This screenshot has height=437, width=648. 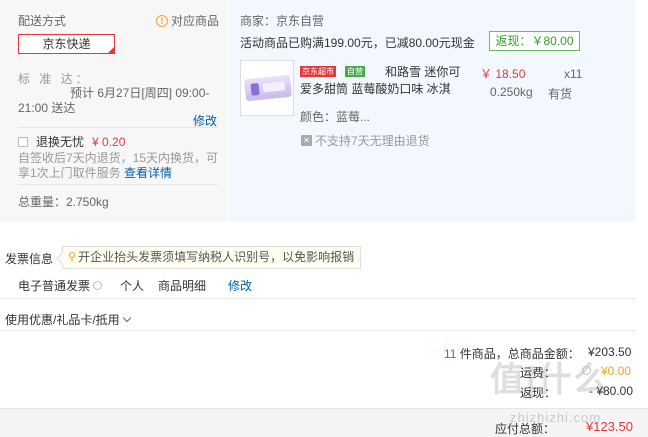 I want to click on jd-supermarket-badge: 京东超市, so click(x=318, y=71).